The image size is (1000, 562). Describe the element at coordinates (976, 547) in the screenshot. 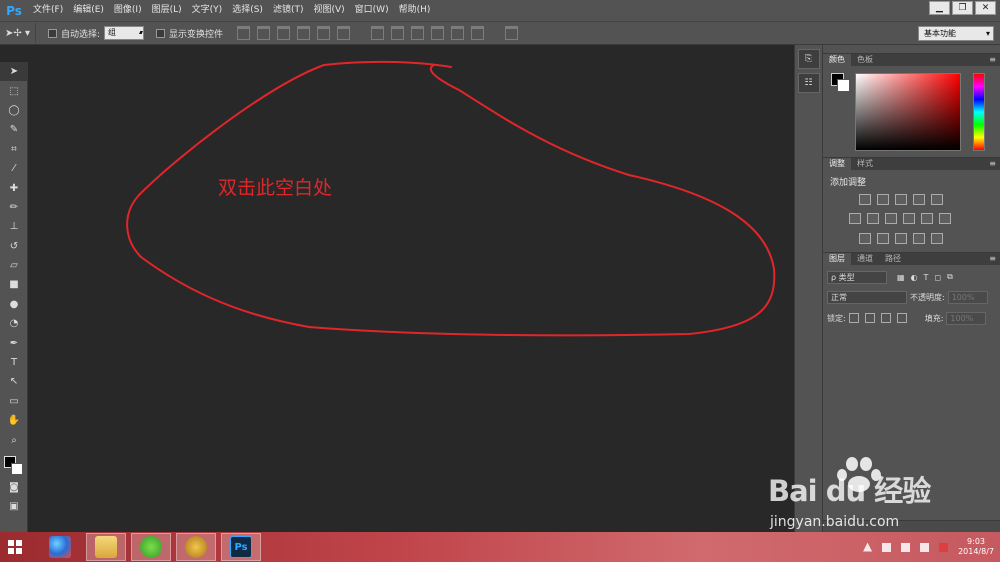

I see `system-clock: 9:03 2014/8/7` at that location.